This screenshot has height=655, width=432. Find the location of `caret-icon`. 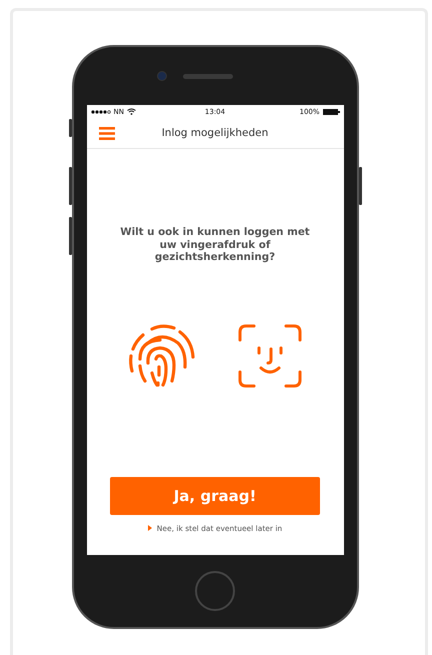

caret-icon is located at coordinates (150, 528).